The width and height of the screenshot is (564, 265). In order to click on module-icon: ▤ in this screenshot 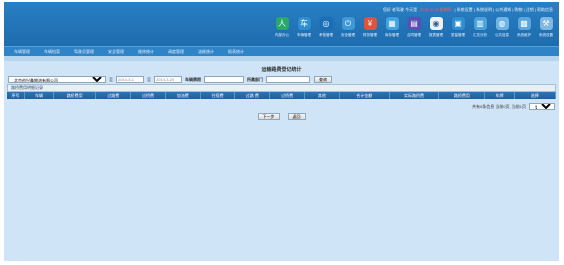, I will do `click(414, 23)`.